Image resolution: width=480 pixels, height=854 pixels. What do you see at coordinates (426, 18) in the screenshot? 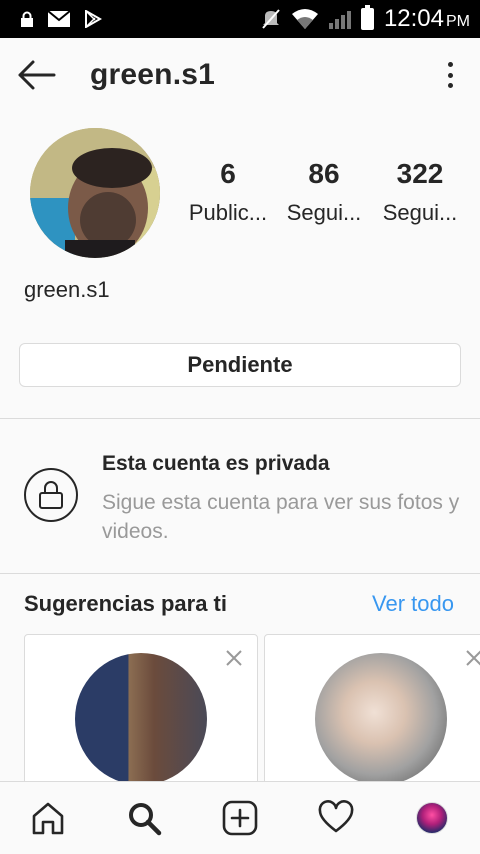
I see `clock: 12:04 PM` at bounding box center [426, 18].